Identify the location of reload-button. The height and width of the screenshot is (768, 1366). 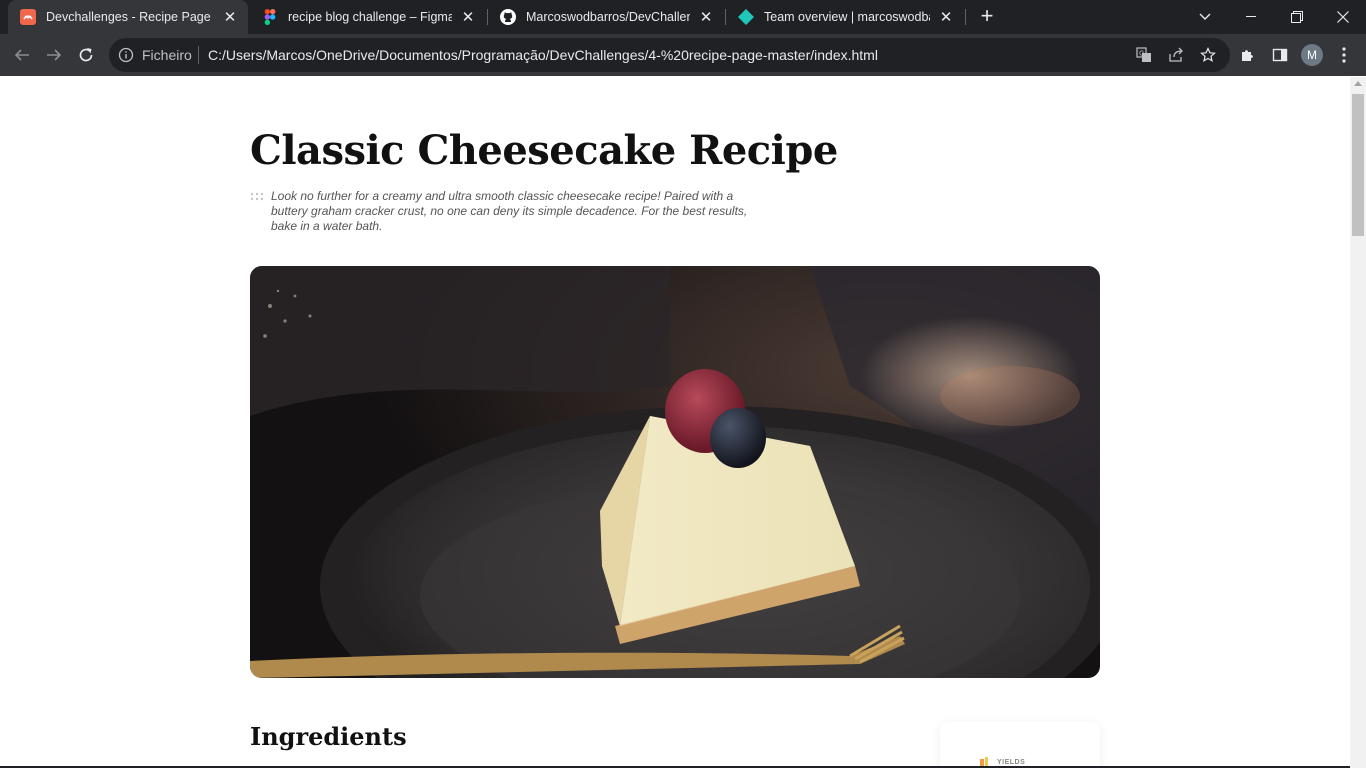
(86, 55).